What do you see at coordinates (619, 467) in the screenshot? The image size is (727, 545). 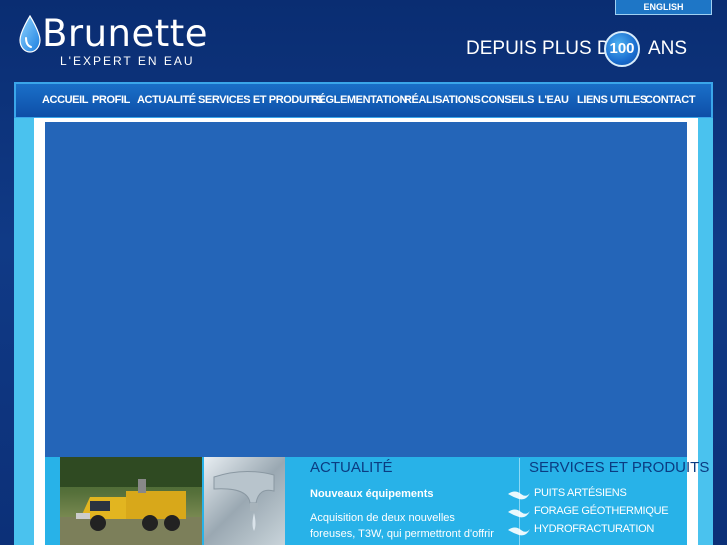 I see `services-title: SERVICES ET PRODUITS` at bounding box center [619, 467].